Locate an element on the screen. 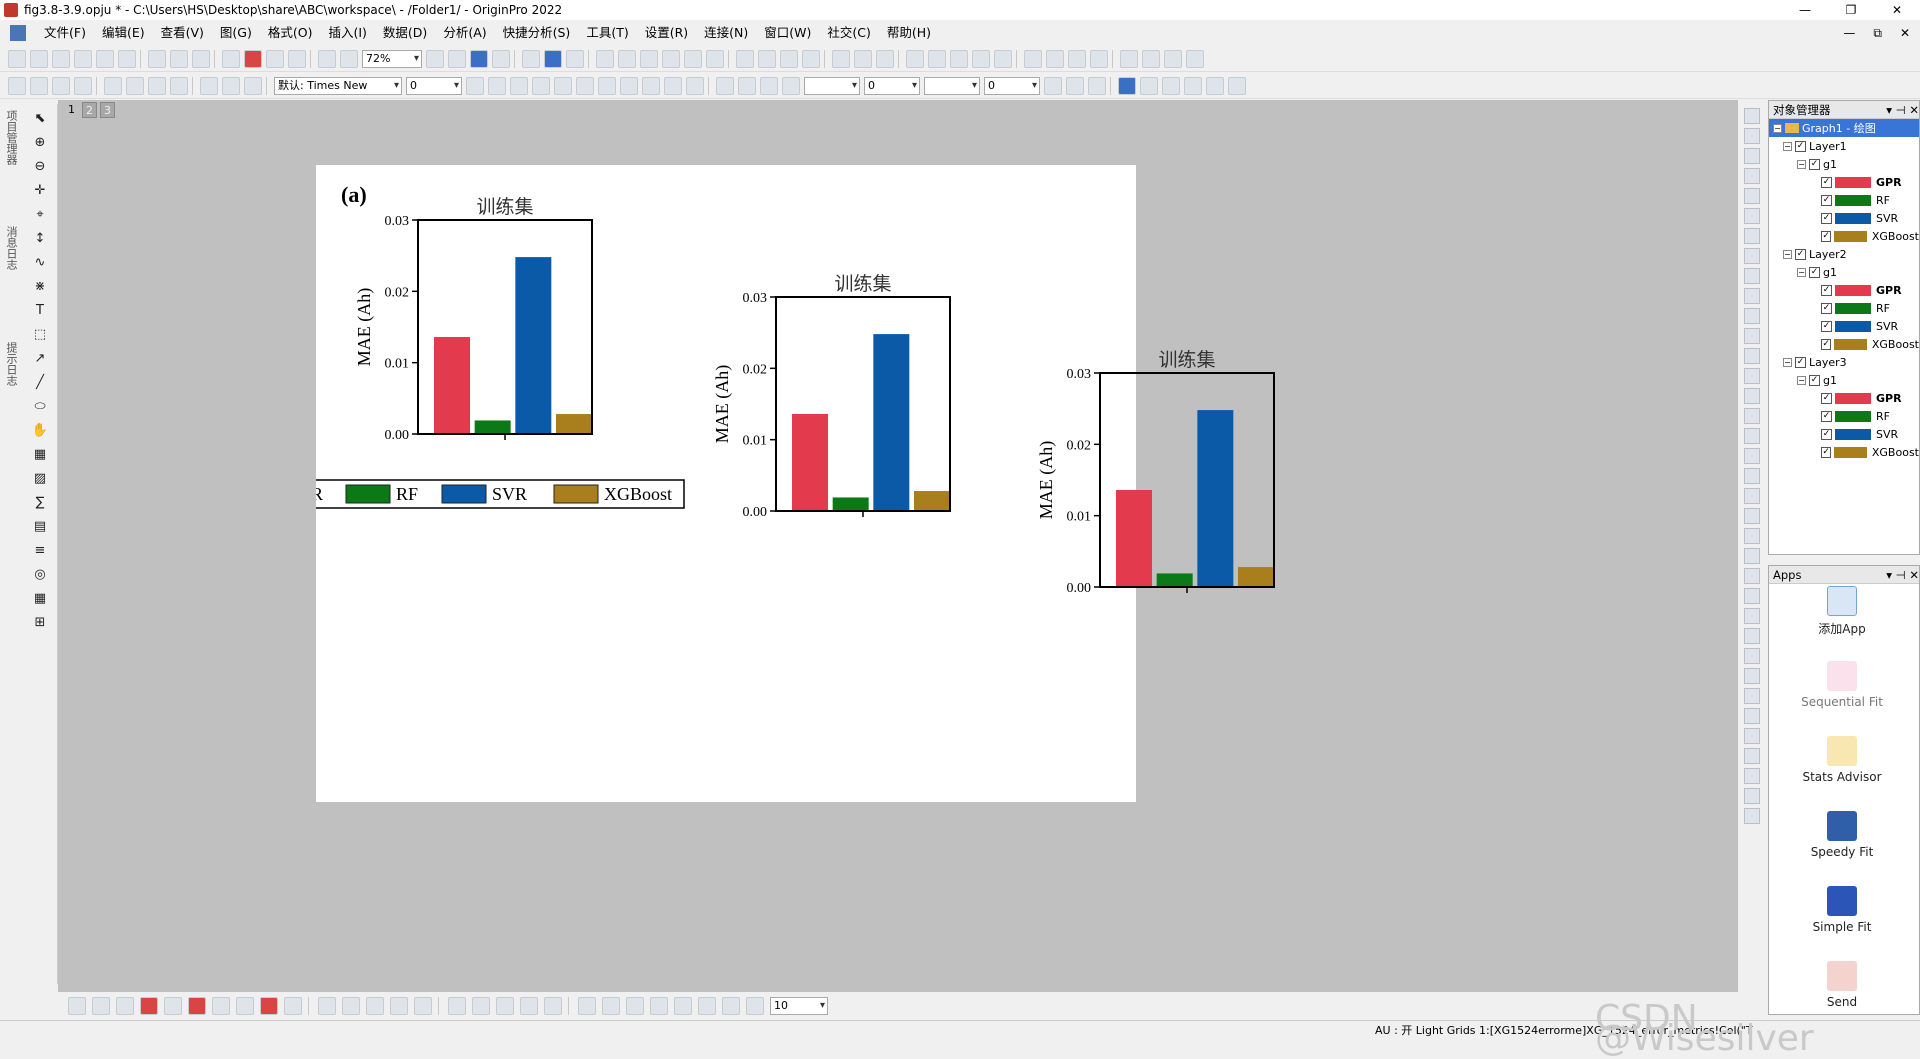 Image resolution: width=1920 pixels, height=1059 pixels. layer-tool-20-icon is located at coordinates (1752, 496).